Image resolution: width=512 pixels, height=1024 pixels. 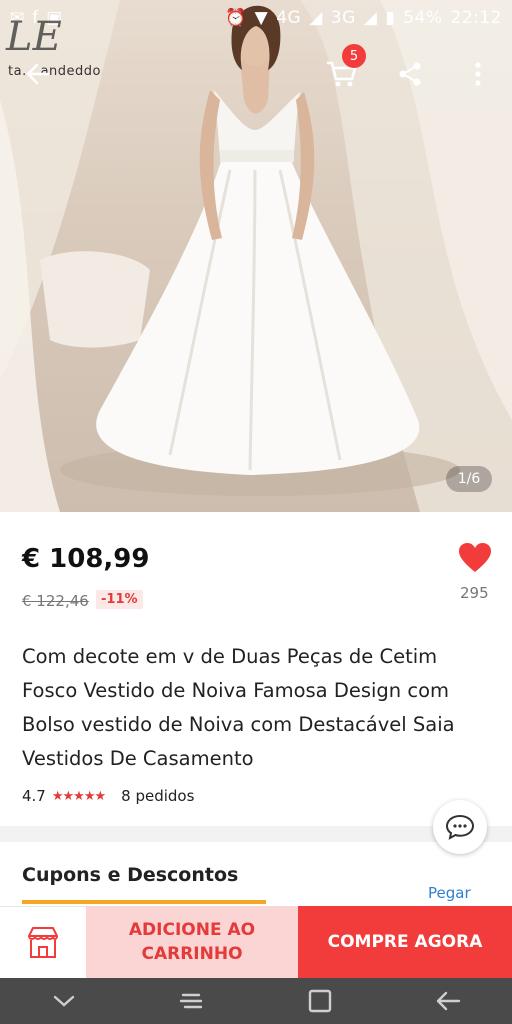 I want to click on rating-value: 4.7, so click(x=34, y=796).